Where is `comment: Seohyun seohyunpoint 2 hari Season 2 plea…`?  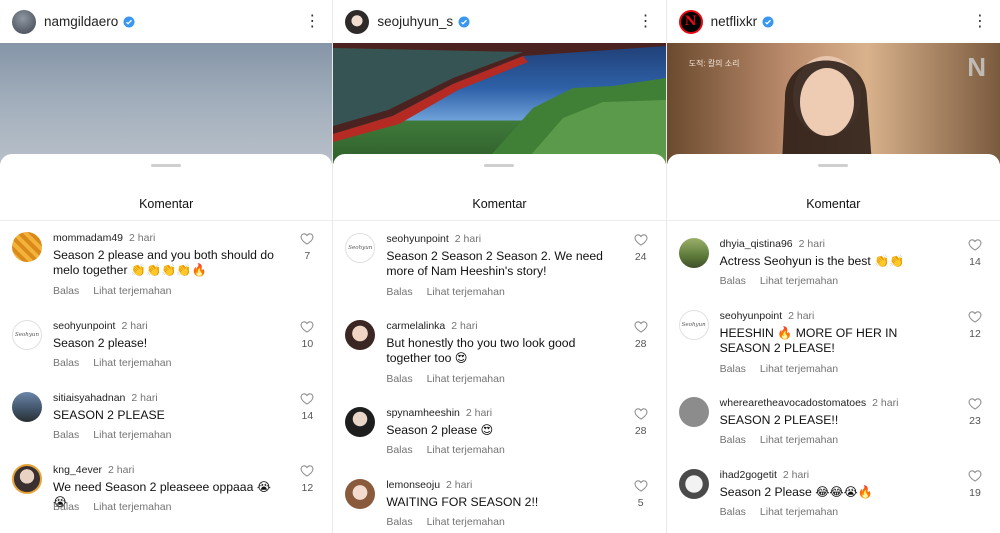 comment: Seohyun seohyunpoint 2 hari Season 2 plea… is located at coordinates (166, 355).